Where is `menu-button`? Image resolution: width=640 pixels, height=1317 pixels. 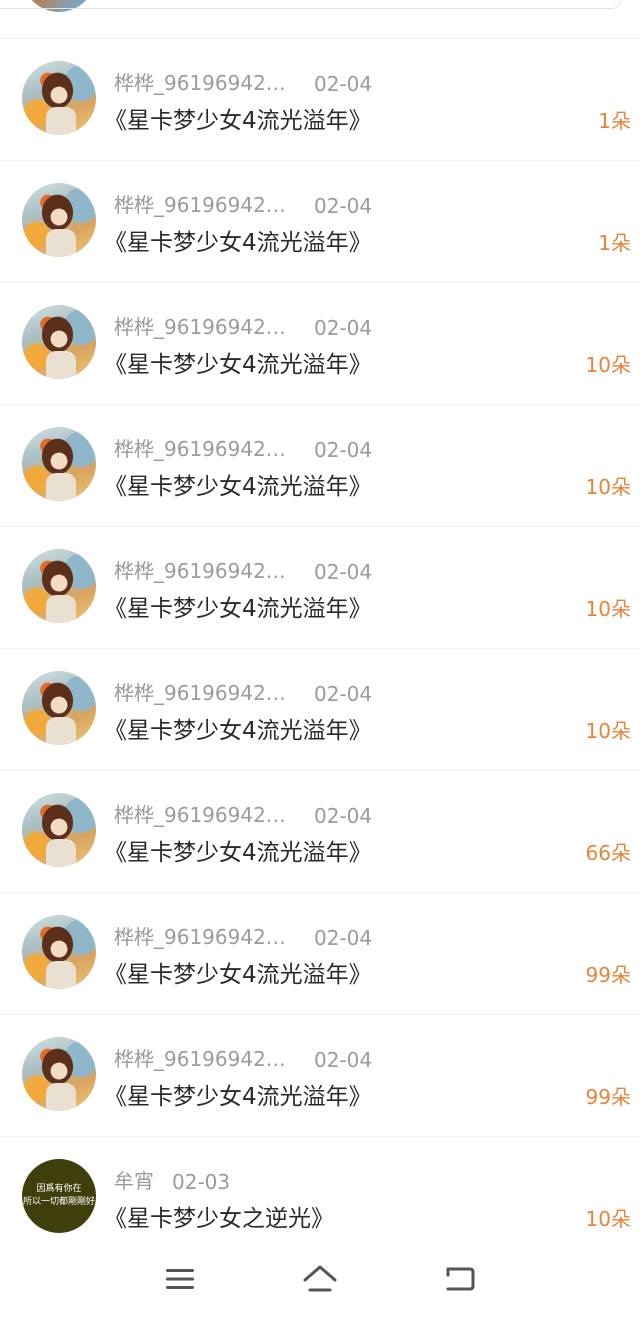 menu-button is located at coordinates (180, 1279).